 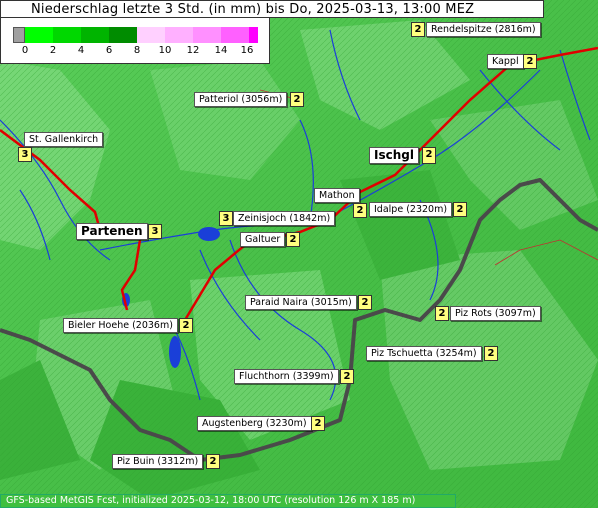 What do you see at coordinates (263, 239) in the screenshot?
I see `place-label: Galtuer` at bounding box center [263, 239].